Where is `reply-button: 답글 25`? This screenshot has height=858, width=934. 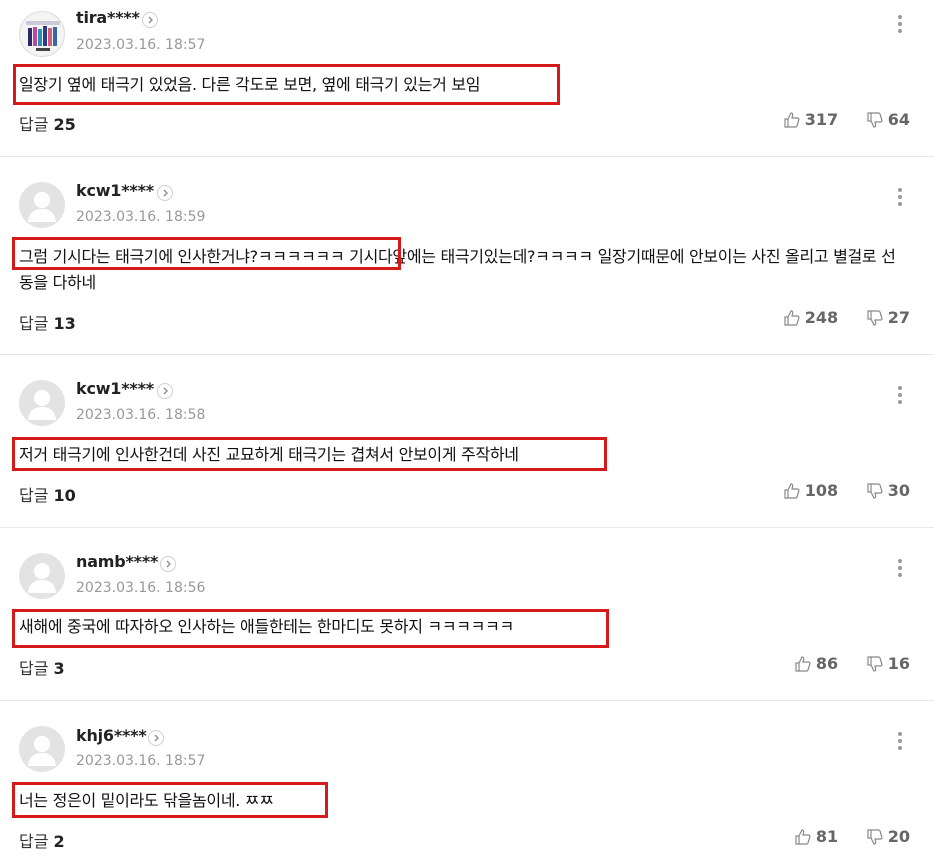 reply-button: 답글 25 is located at coordinates (47, 123).